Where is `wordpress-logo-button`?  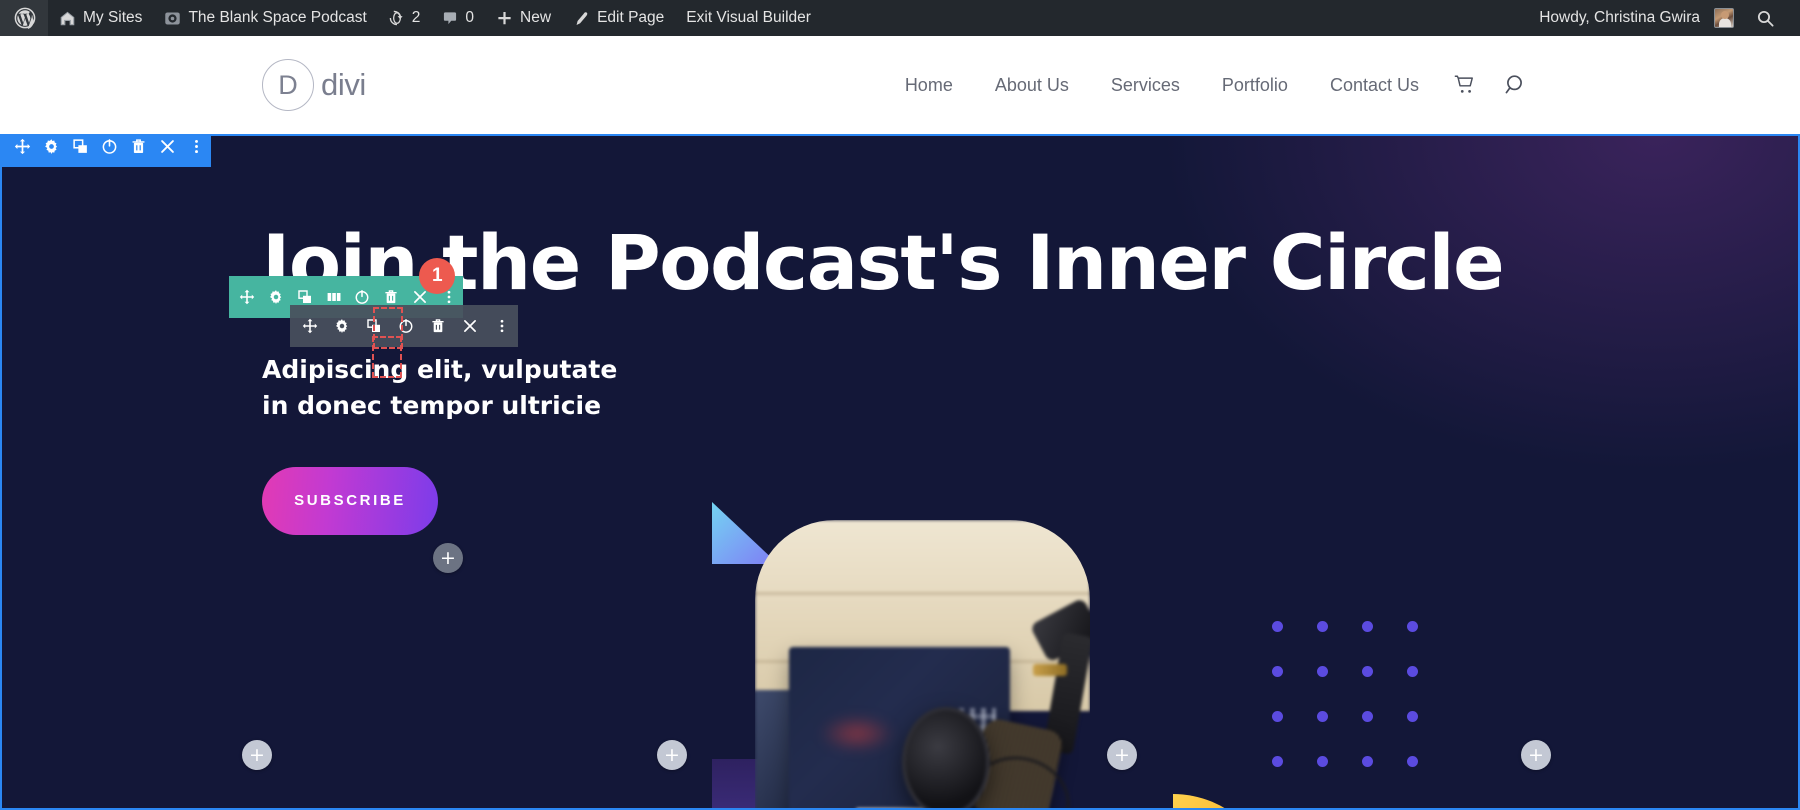 wordpress-logo-button is located at coordinates (24, 18).